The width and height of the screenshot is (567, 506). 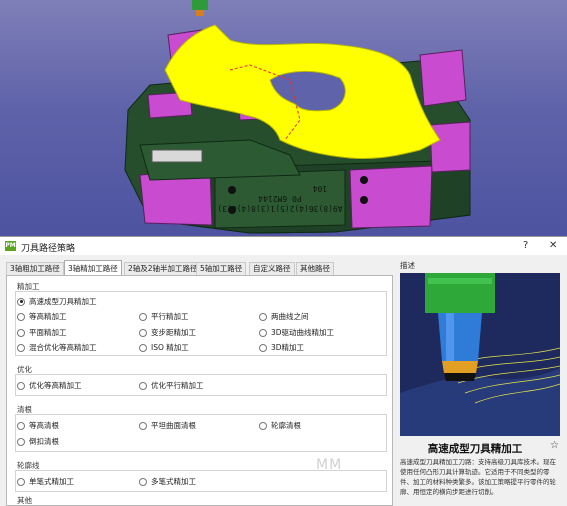 What do you see at coordinates (164, 347) in the screenshot?
I see `option-iso: ISO 精加工` at bounding box center [164, 347].